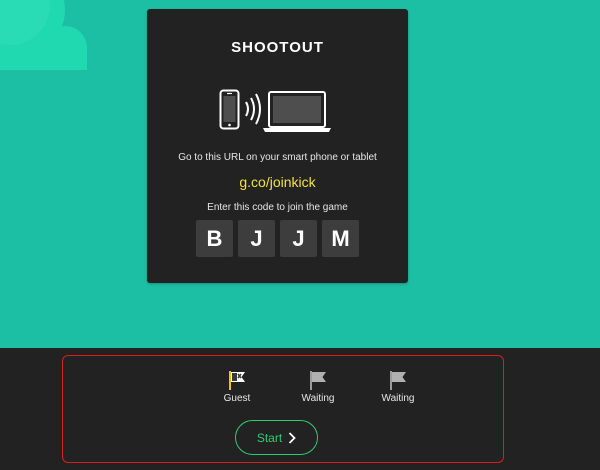 The width and height of the screenshot is (600, 470). What do you see at coordinates (269, 437) in the screenshot?
I see `start-button-label: Start` at bounding box center [269, 437].